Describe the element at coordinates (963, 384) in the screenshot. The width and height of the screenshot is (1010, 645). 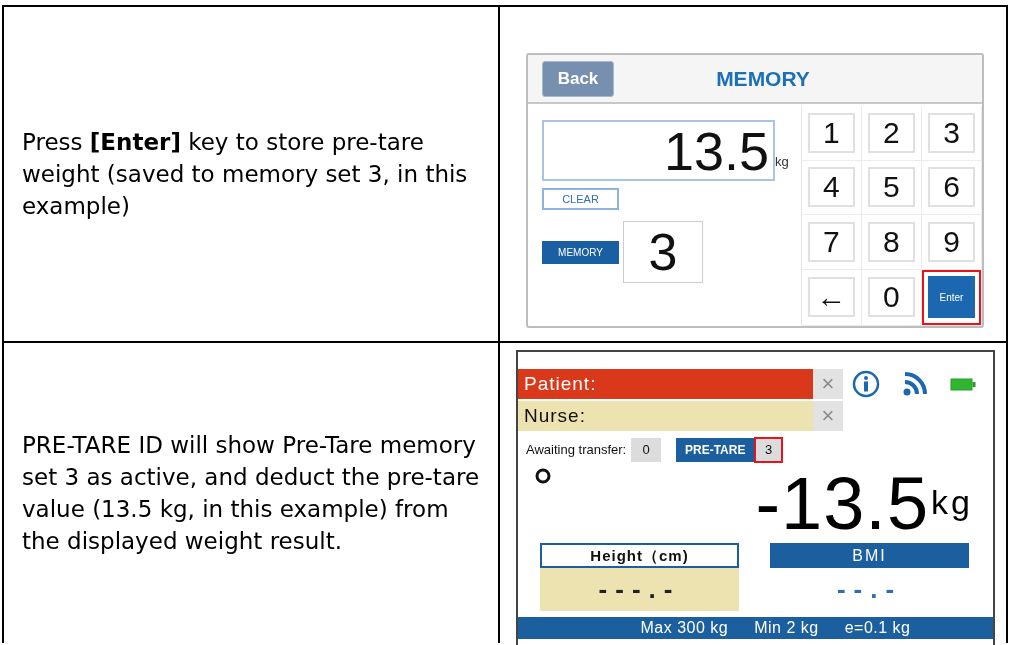
I see `battery-icon` at that location.